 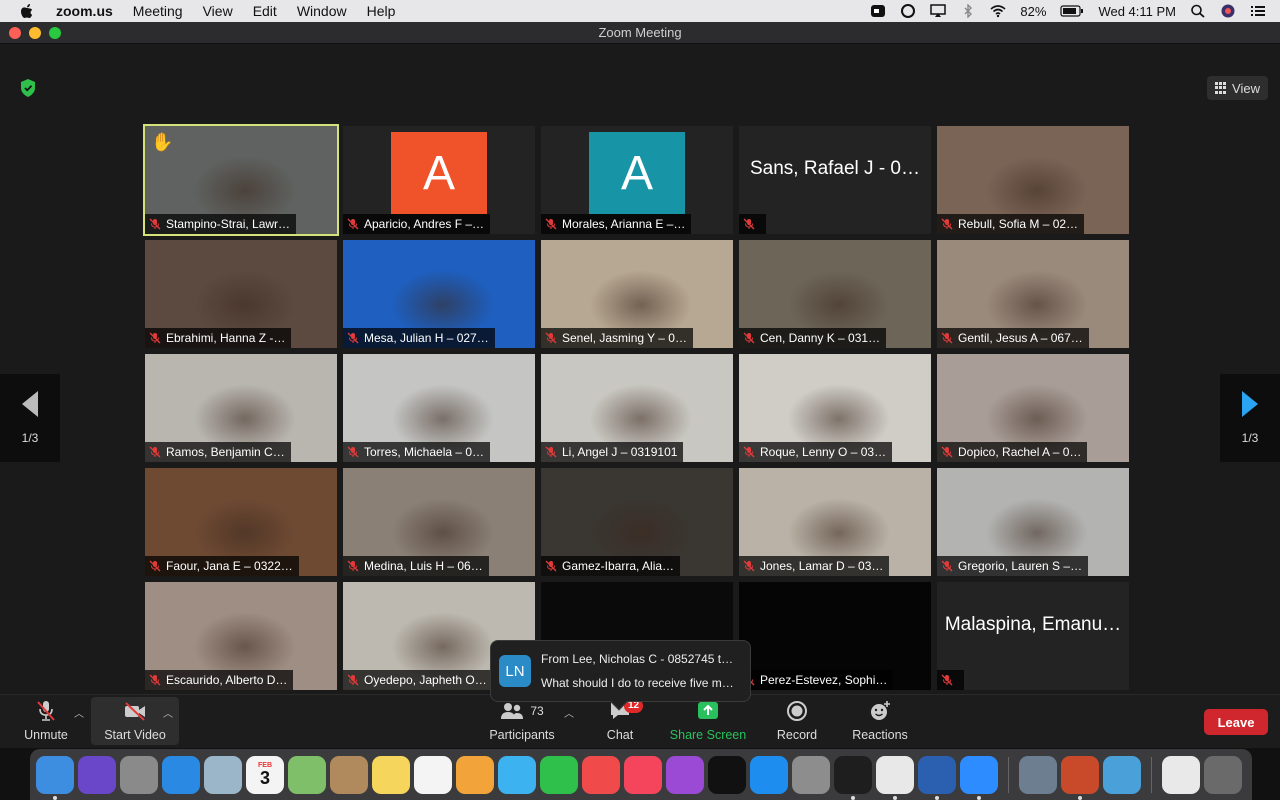 I want to click on messages-icon, so click(x=517, y=774).